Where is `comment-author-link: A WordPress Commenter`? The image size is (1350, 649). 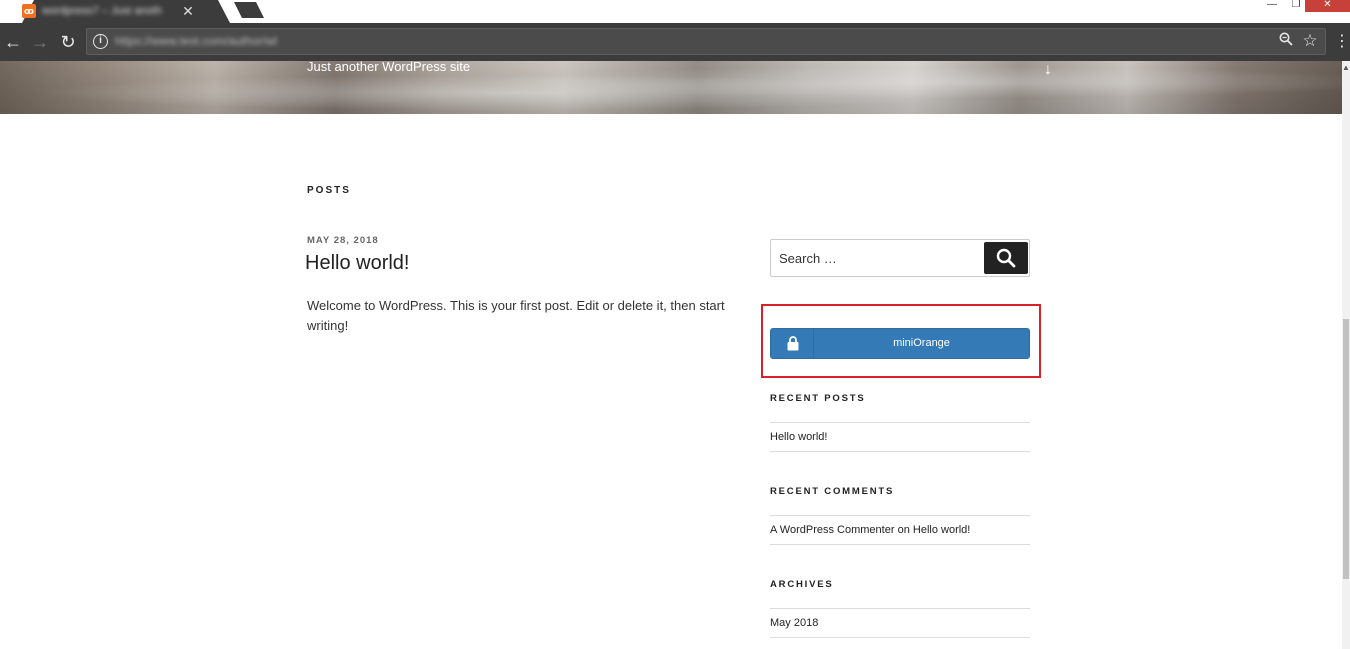 comment-author-link: A WordPress Commenter is located at coordinates (832, 530).